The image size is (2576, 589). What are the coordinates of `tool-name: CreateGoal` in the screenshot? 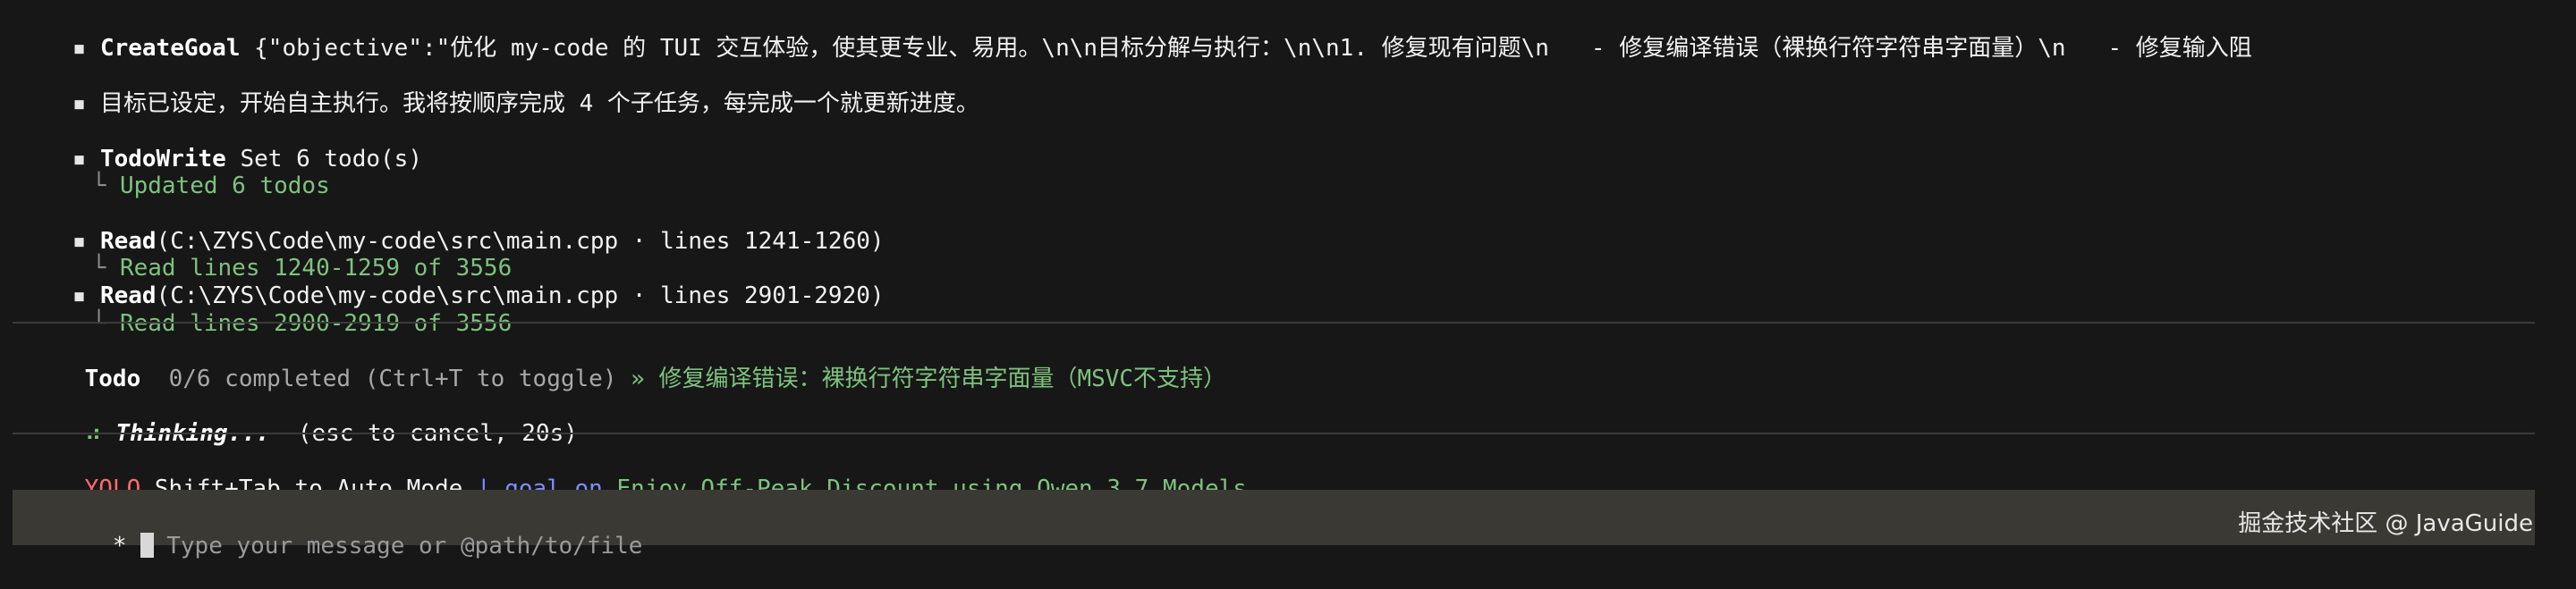 It's located at (170, 48).